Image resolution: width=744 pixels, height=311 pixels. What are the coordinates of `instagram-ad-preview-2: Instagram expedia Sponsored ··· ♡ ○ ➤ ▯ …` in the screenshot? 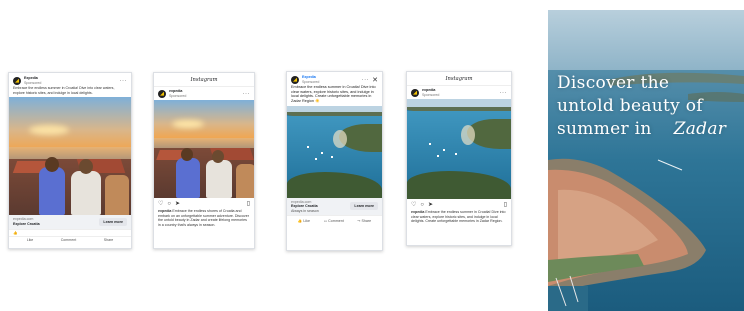 It's located at (459, 158).